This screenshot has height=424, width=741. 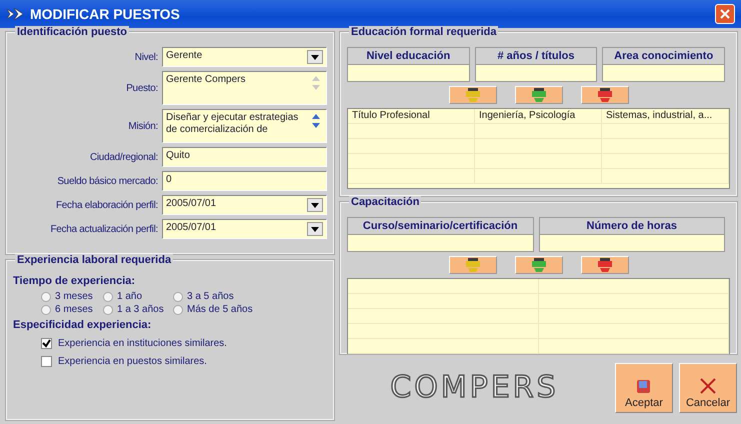 I want to click on column-header: # años / títulos, so click(x=536, y=55).